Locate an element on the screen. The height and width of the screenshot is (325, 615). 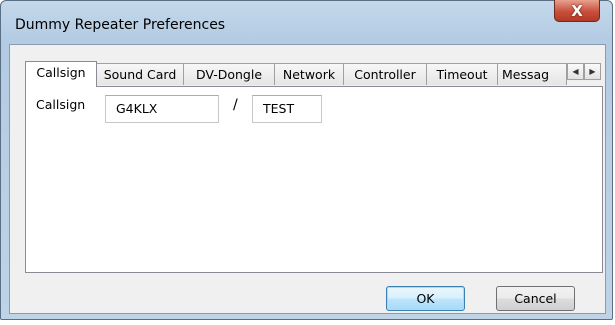
tab-controller: Controller is located at coordinates (385, 74).